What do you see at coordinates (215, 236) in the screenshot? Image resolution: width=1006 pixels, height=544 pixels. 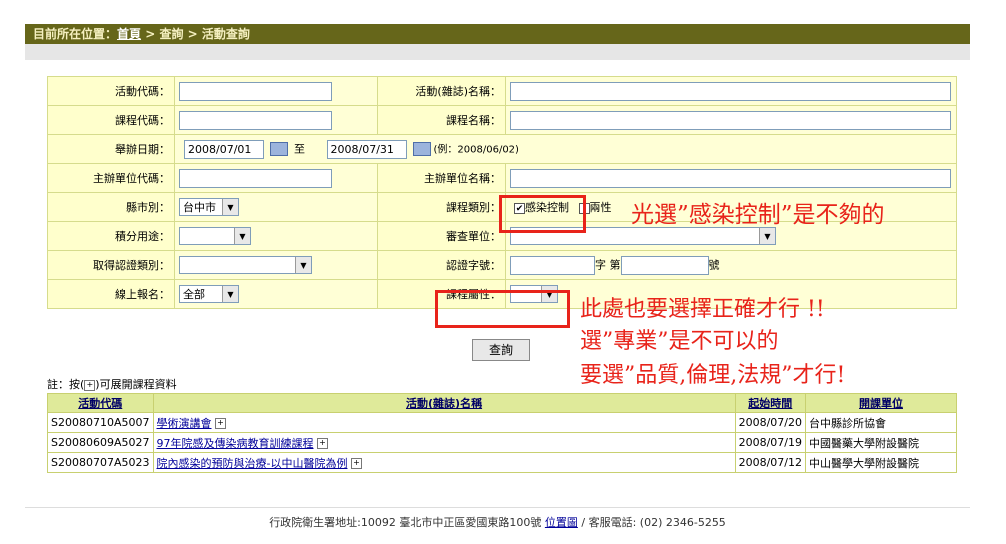 I see `credit-use-select: ▼` at bounding box center [215, 236].